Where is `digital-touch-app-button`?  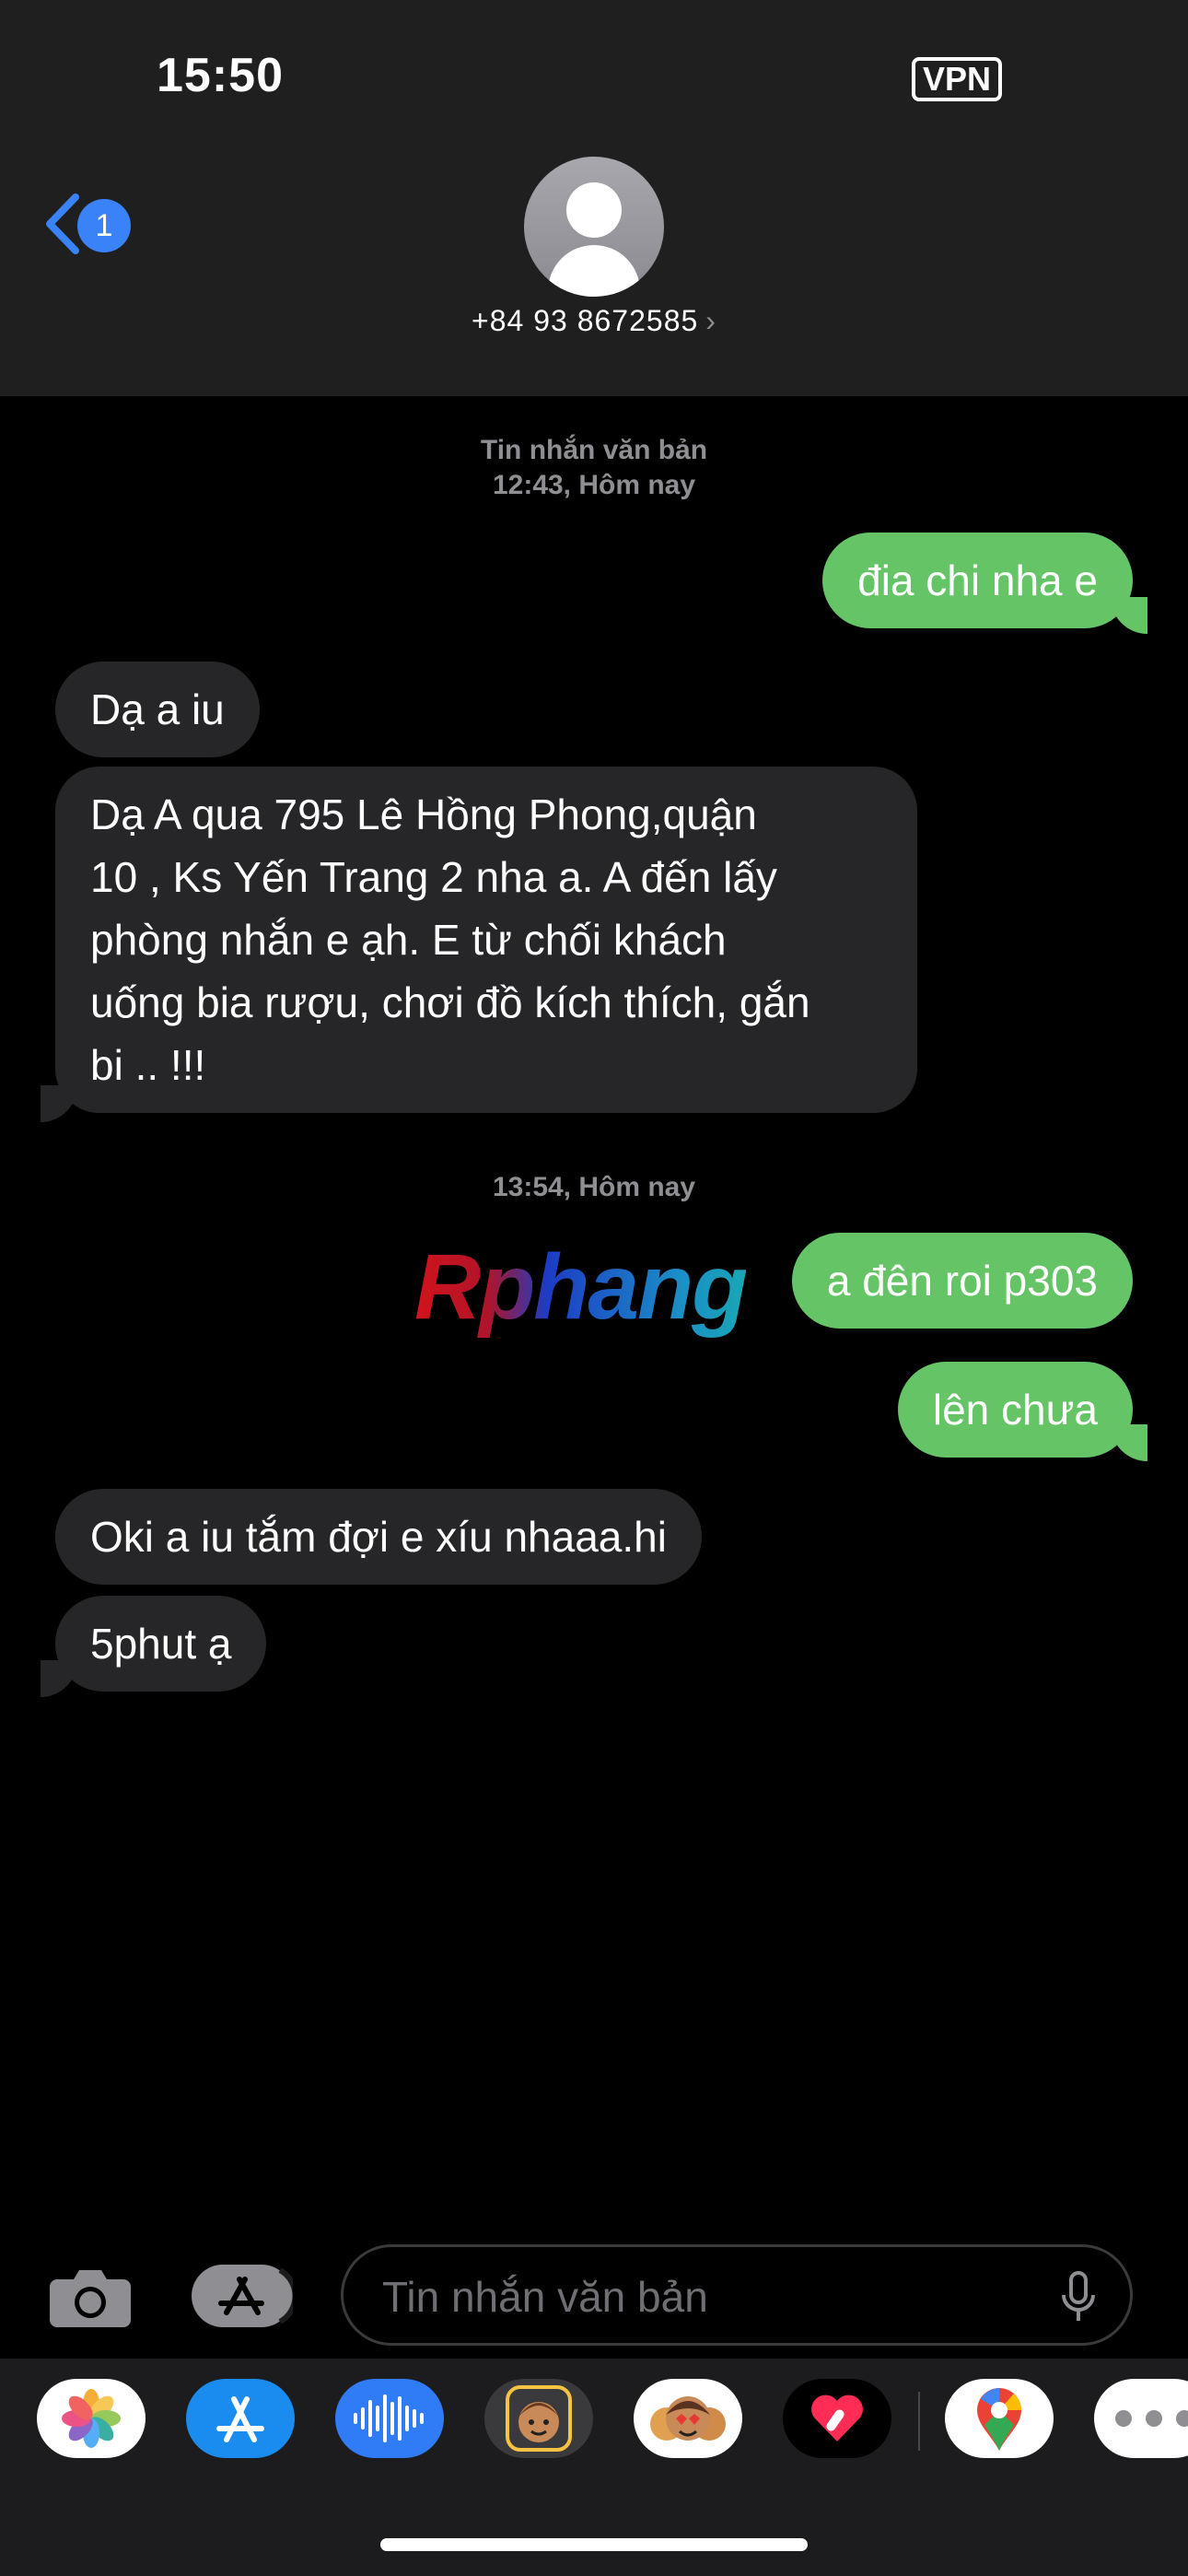 digital-touch-app-button is located at coordinates (837, 2418).